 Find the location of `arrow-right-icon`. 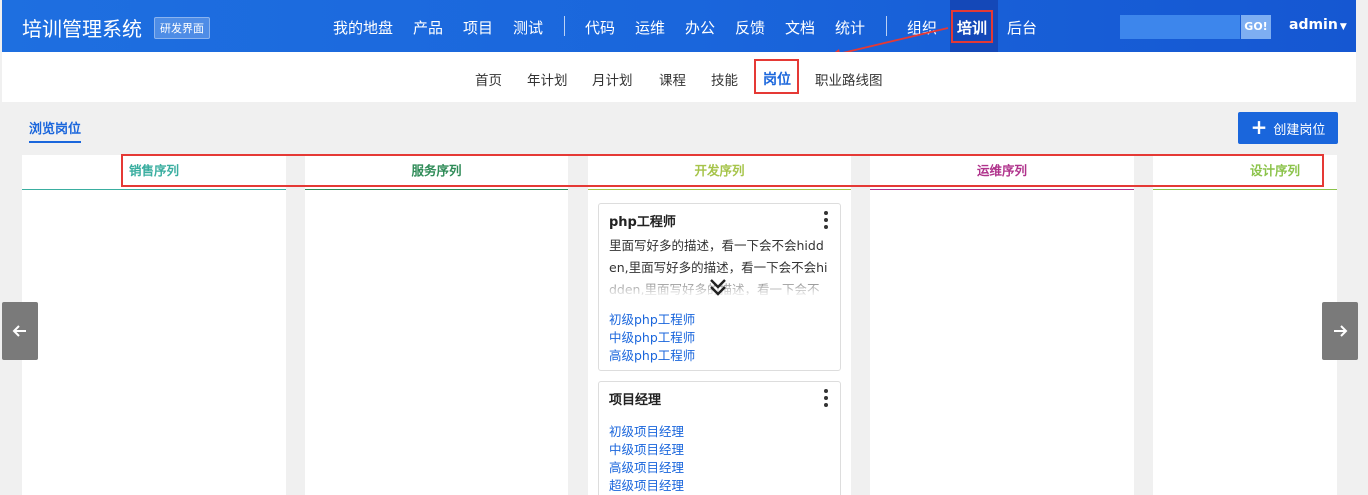

arrow-right-icon is located at coordinates (1341, 331).